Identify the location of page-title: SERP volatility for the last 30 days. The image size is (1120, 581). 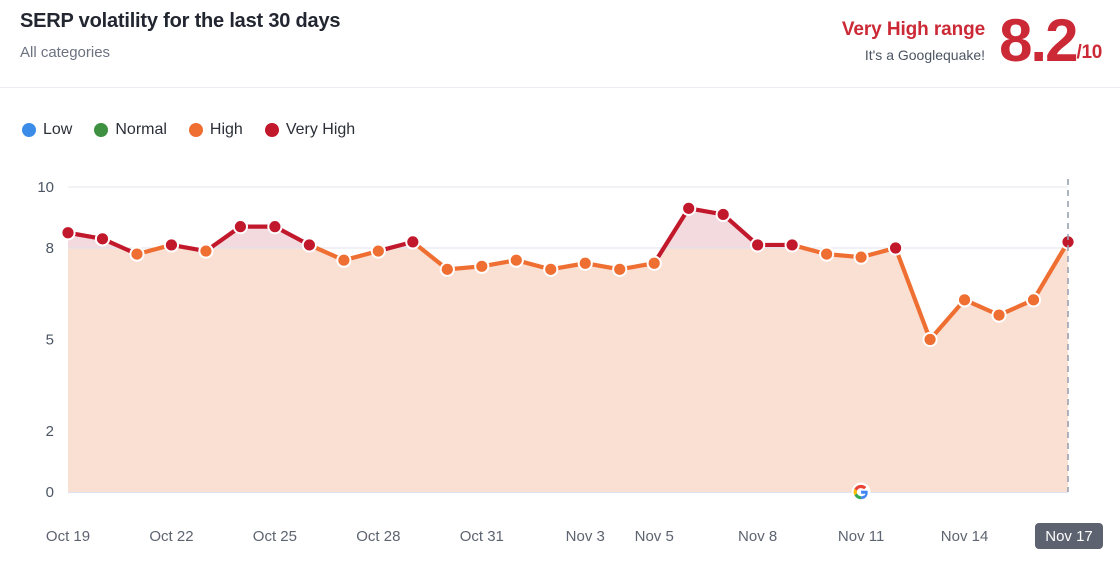
(180, 21).